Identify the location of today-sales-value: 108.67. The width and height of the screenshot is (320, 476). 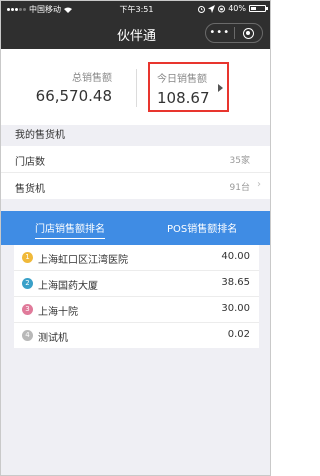
(183, 98).